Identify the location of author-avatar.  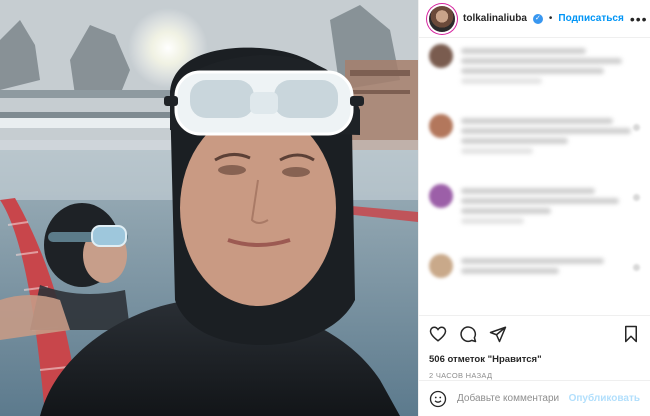
(442, 18).